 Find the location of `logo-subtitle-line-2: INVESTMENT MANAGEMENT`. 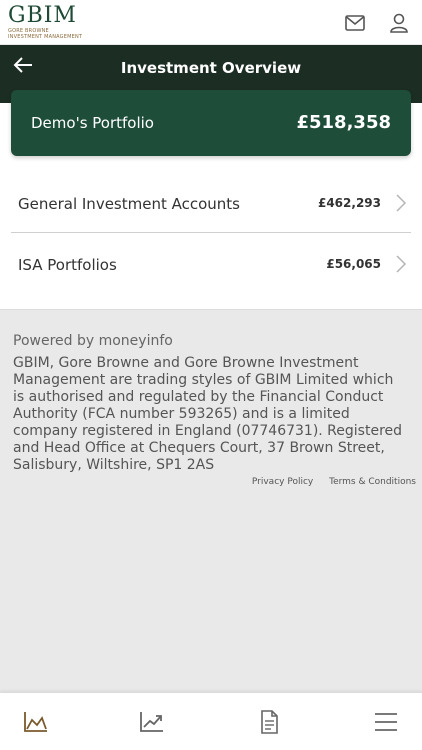

logo-subtitle-line-2: INVESTMENT MANAGEMENT is located at coordinates (45, 37).